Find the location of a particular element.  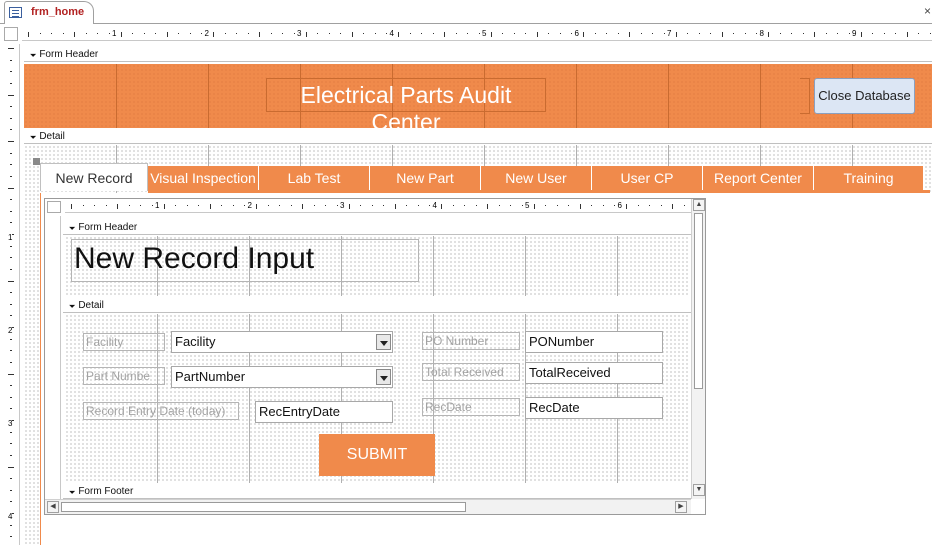

close-document-icon: × is located at coordinates (927, 11).